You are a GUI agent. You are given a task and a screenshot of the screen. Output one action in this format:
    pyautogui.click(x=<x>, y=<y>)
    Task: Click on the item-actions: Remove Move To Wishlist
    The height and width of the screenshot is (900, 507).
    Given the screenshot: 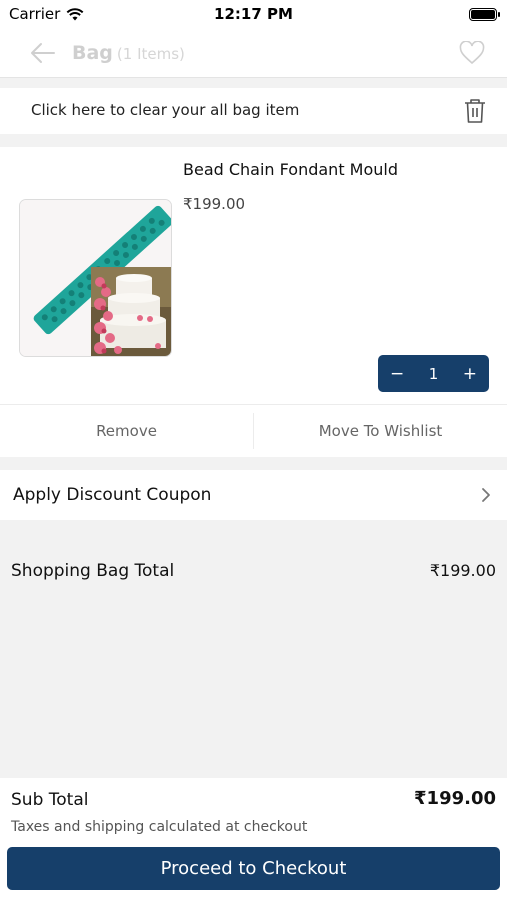 What is the action you would take?
    pyautogui.click(x=253, y=430)
    